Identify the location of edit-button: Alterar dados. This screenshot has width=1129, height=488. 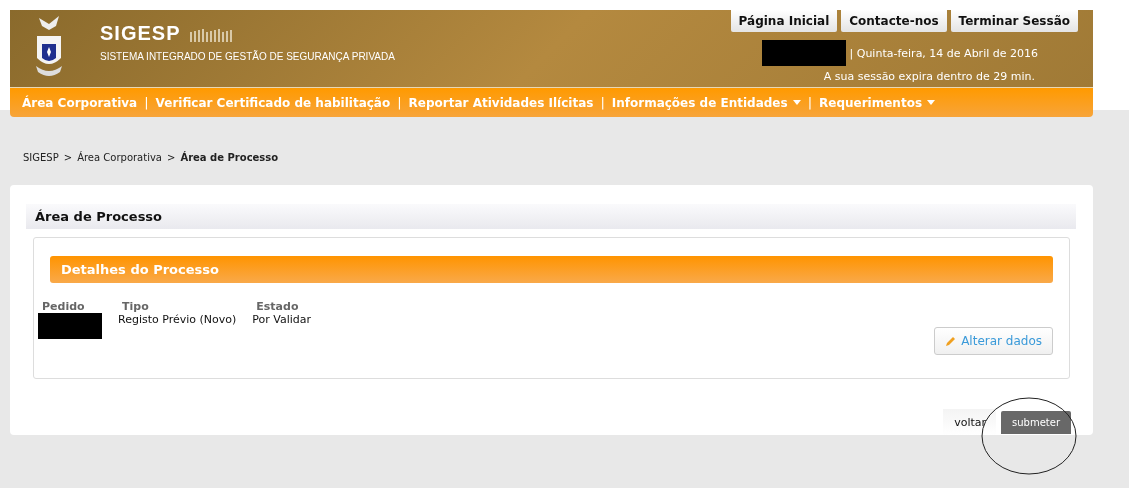
(993, 341).